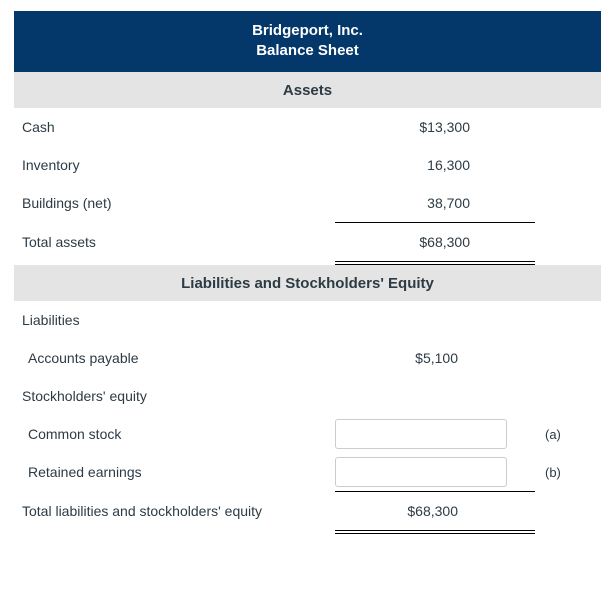 The image size is (613, 601). I want to click on note-label-b: (b), so click(553, 472).